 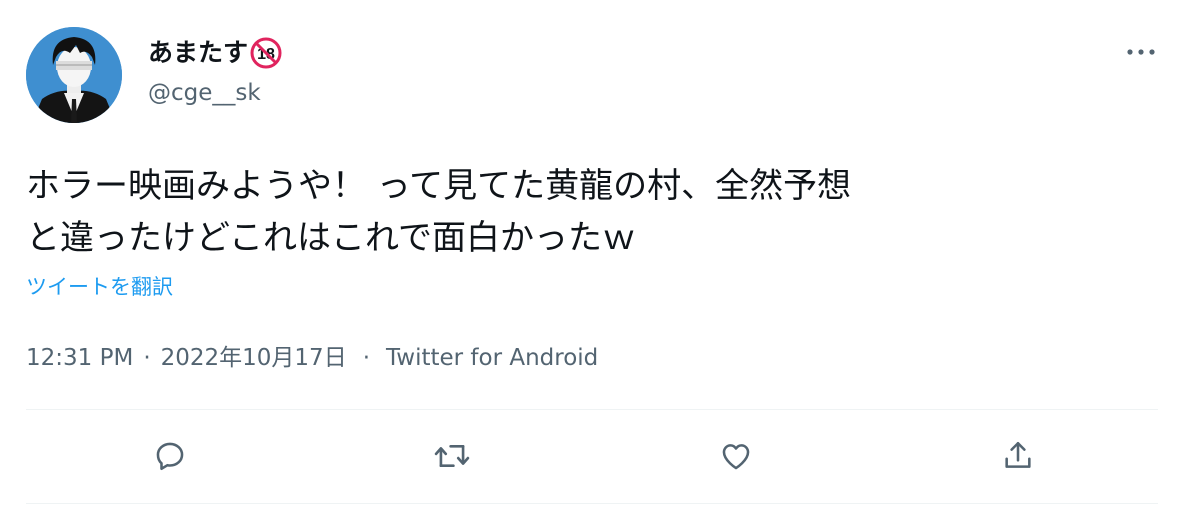 I want to click on retweet-icon, so click(x=452, y=456).